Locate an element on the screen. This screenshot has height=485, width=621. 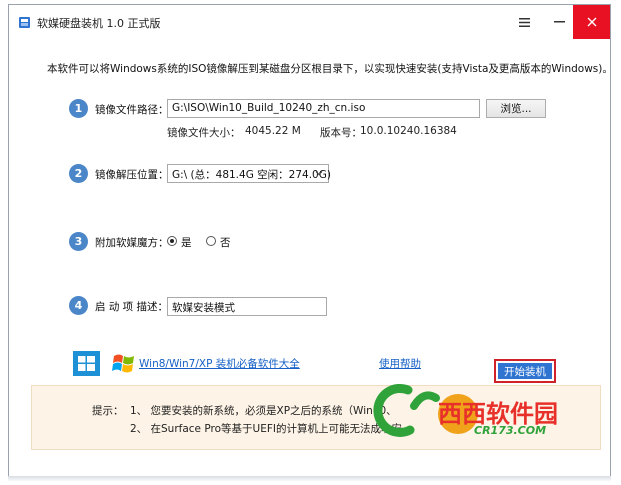
title-bar: 软媒硬盘装机 1.0 正式版 is located at coordinates (309, 22).